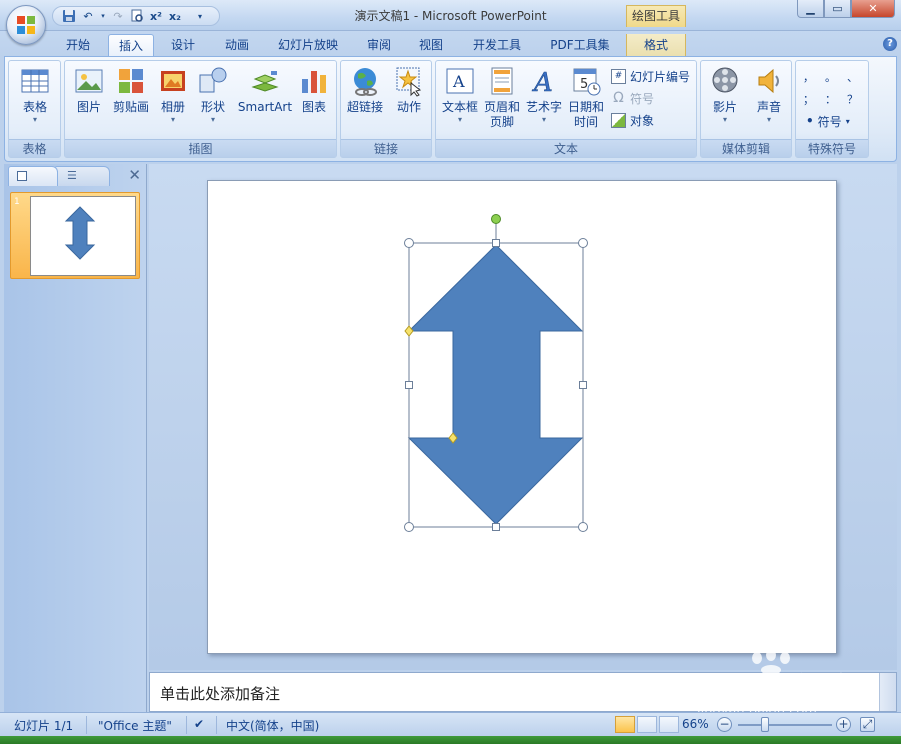 The image size is (901, 744). I want to click on special-char-6: ？, so click(852, 99).